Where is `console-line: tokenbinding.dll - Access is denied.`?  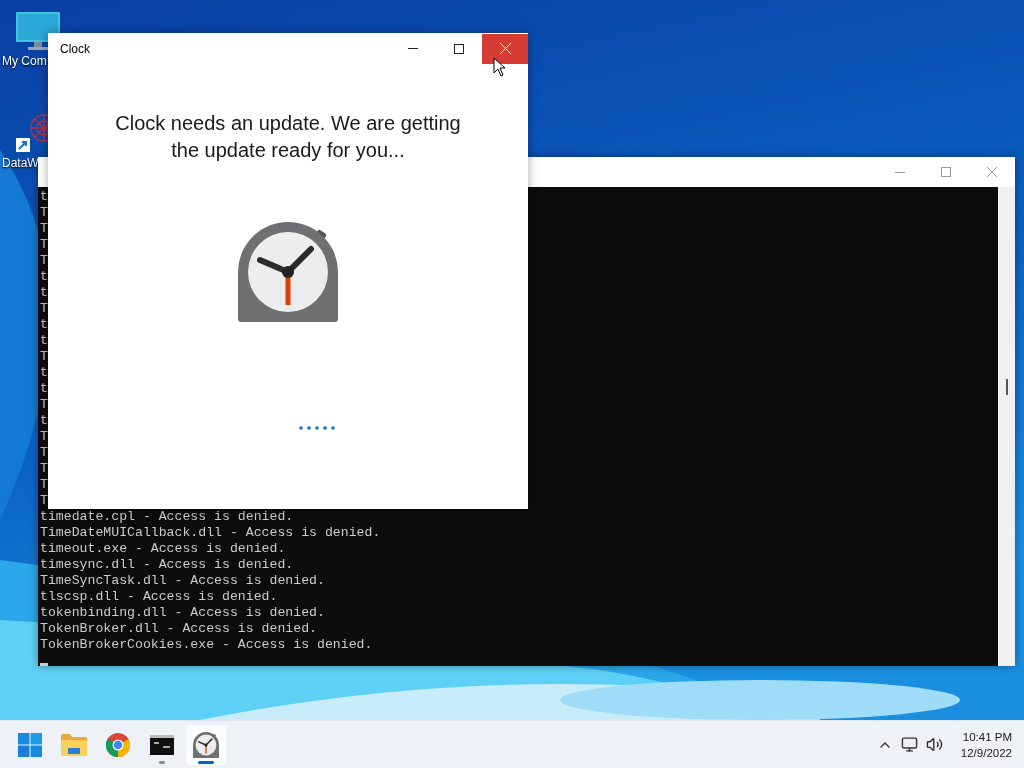
console-line: tokenbinding.dll - Access is denied. is located at coordinates (182, 613).